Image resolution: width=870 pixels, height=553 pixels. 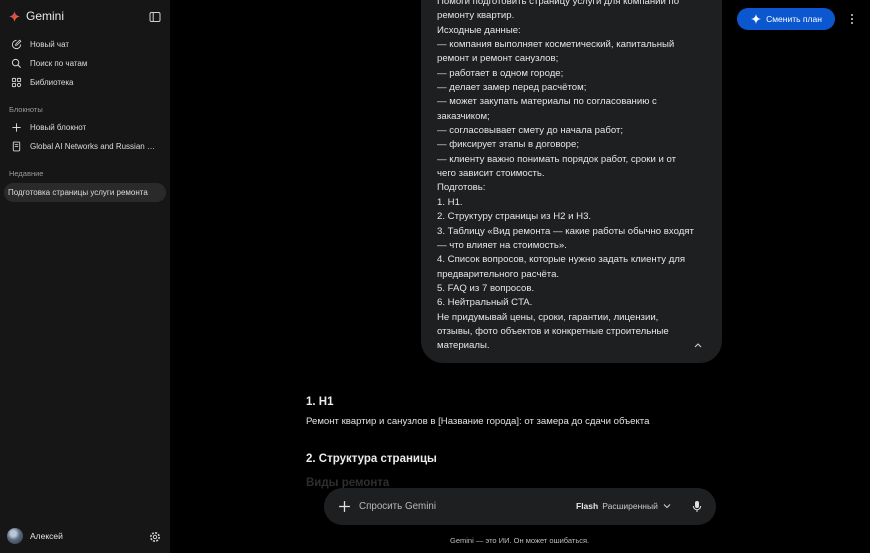 What do you see at coordinates (26, 109) in the screenshot?
I see `notebooks-section-title: Блокноты` at bounding box center [26, 109].